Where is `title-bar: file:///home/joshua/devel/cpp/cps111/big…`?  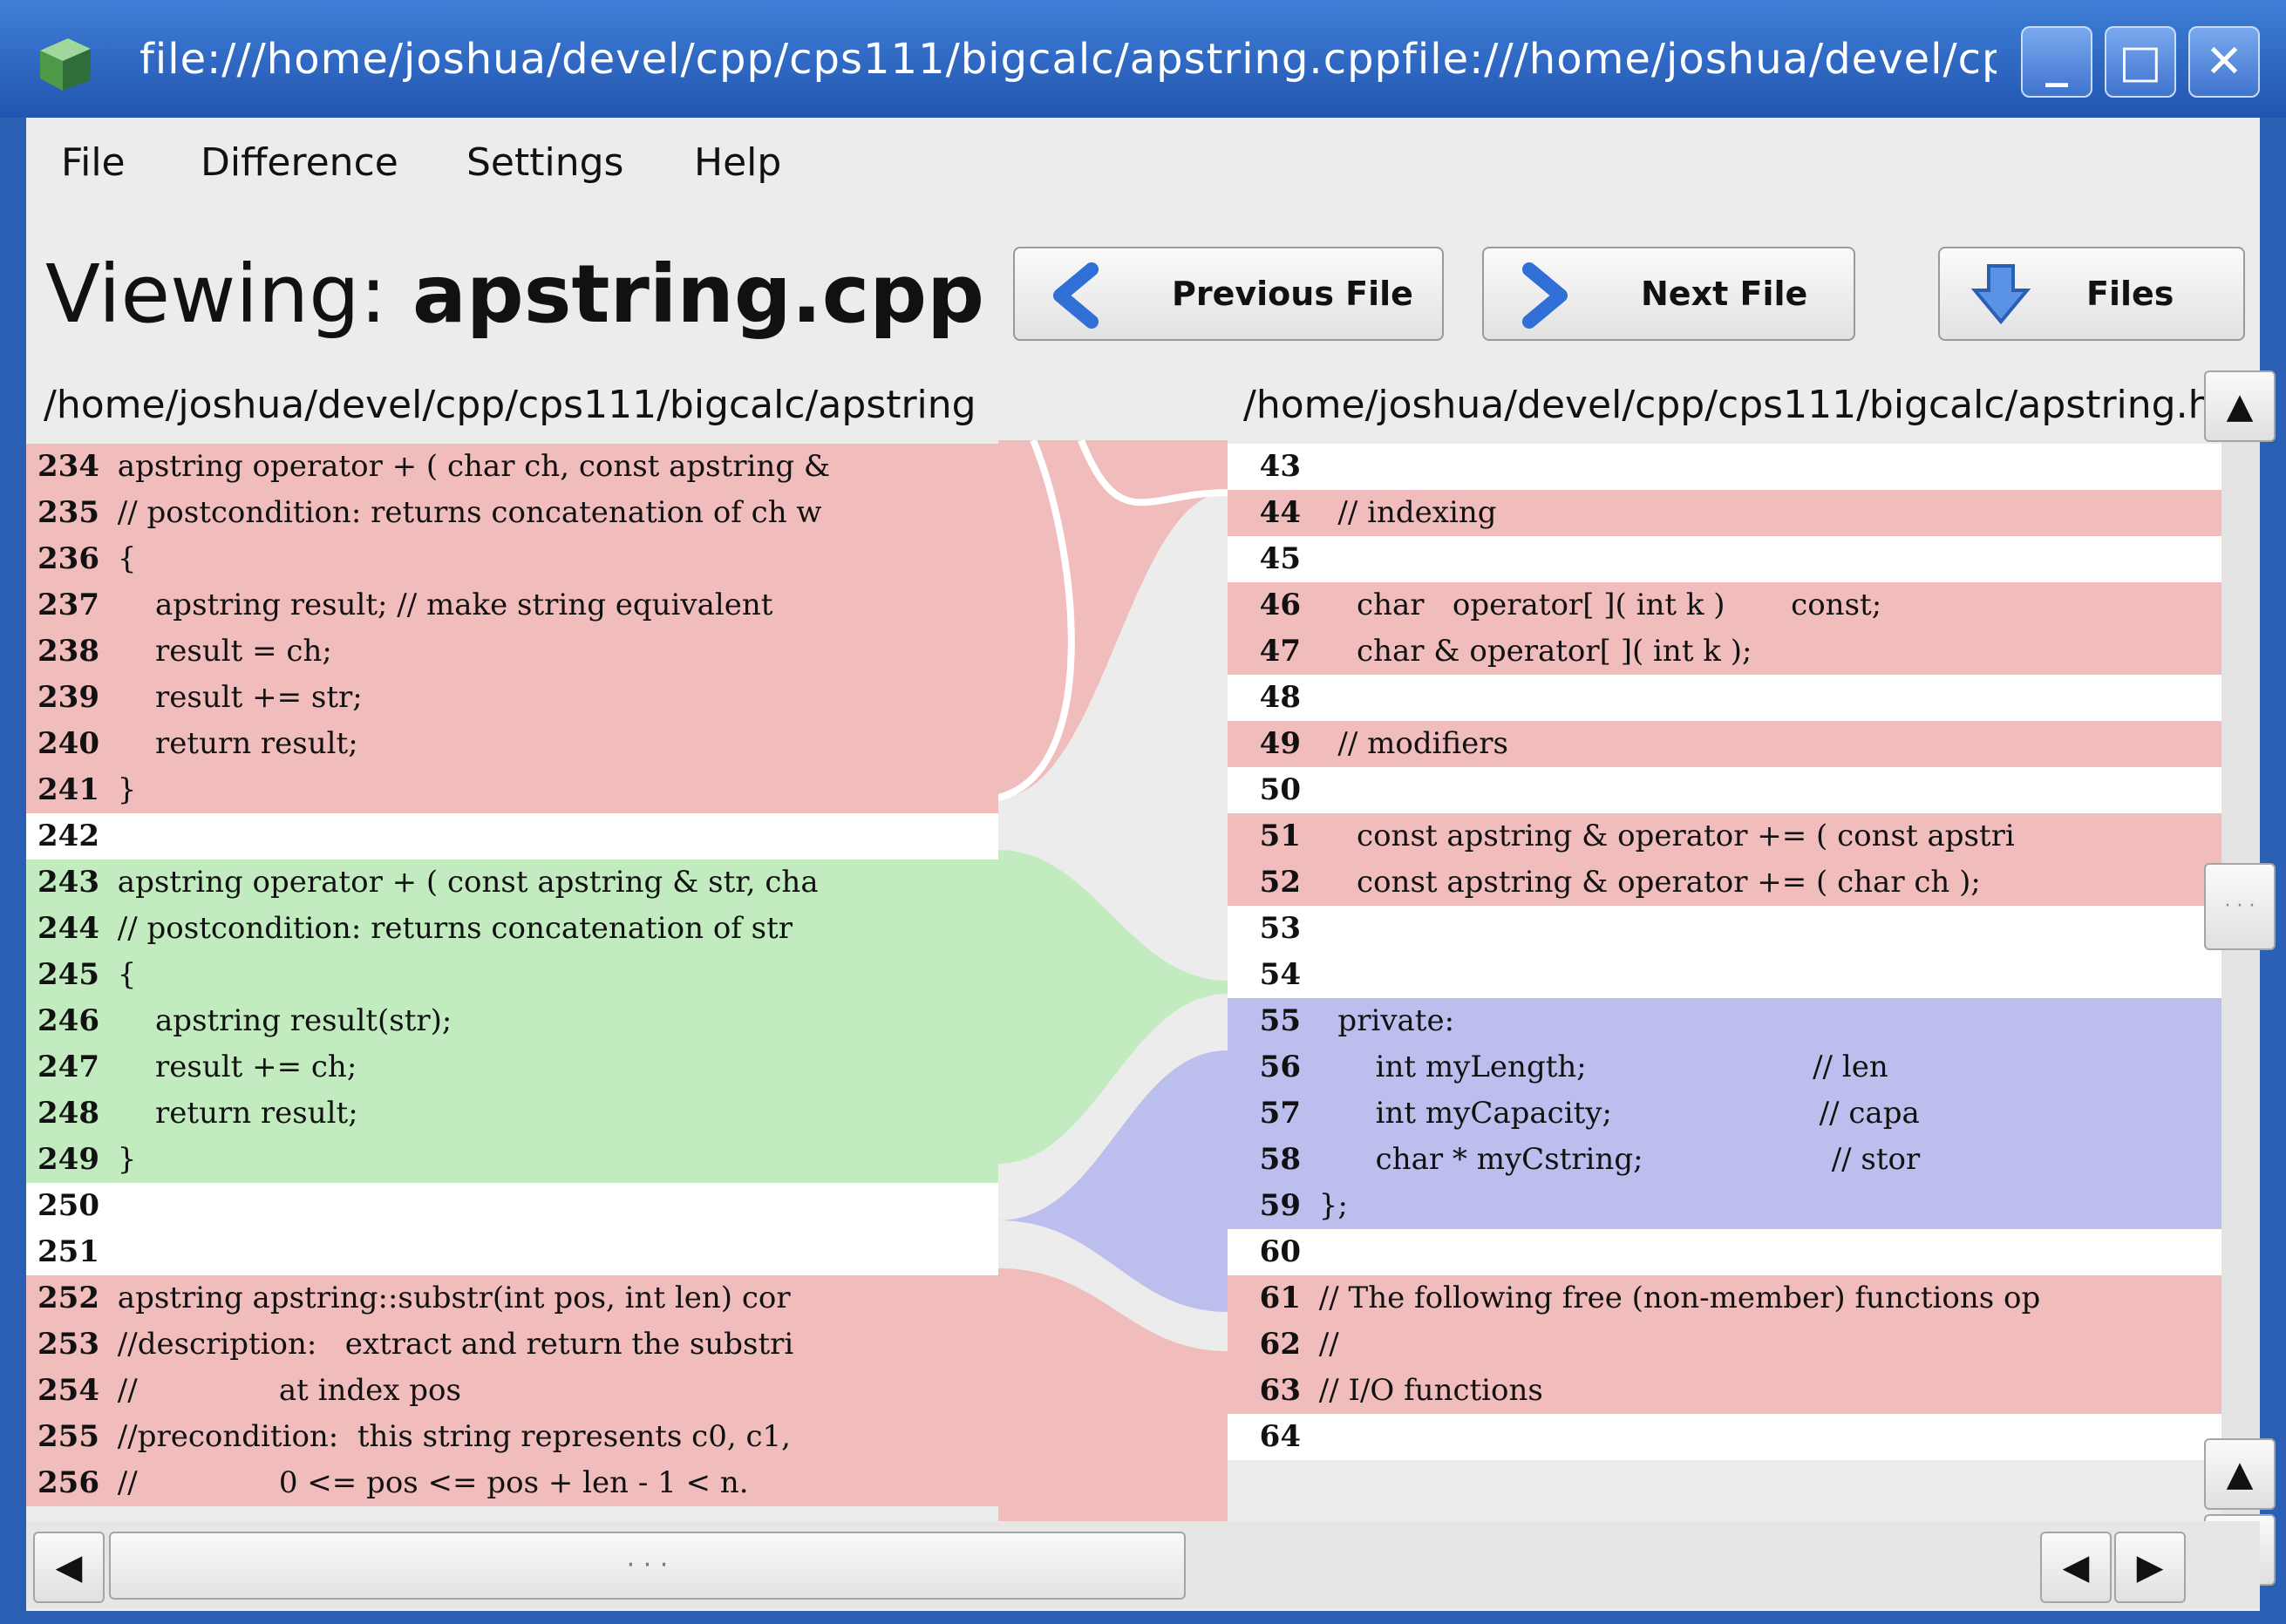
title-bar: file:///home/joshua/devel/cpp/cps111/big… is located at coordinates (1143, 59).